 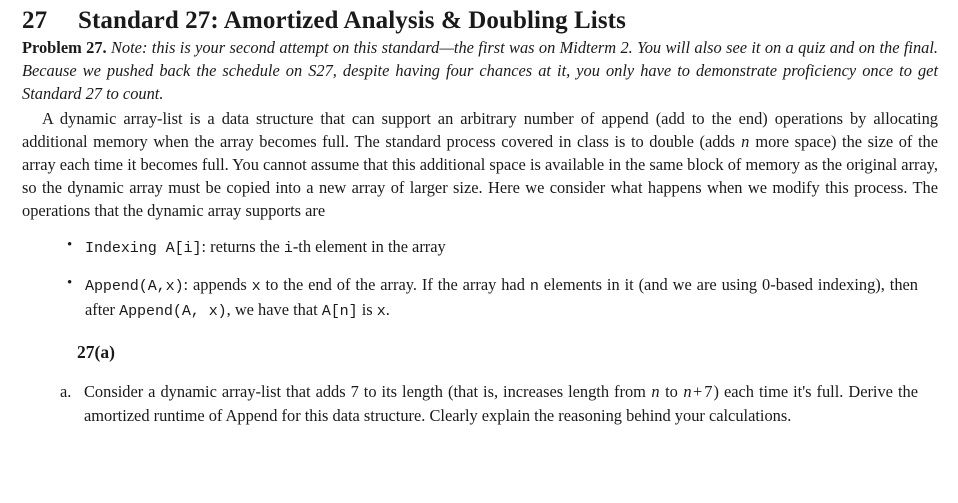 What do you see at coordinates (655, 392) in the screenshot?
I see `question-math-n1: n` at bounding box center [655, 392].